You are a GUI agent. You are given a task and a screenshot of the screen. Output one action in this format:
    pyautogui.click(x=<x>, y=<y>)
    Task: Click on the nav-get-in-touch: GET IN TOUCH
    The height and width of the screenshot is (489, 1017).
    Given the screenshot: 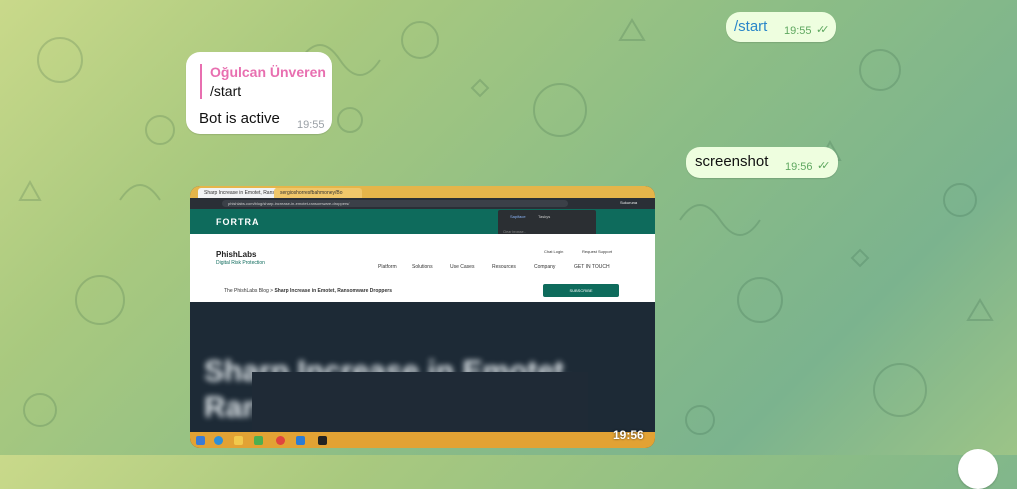 What is the action you would take?
    pyautogui.click(x=592, y=267)
    